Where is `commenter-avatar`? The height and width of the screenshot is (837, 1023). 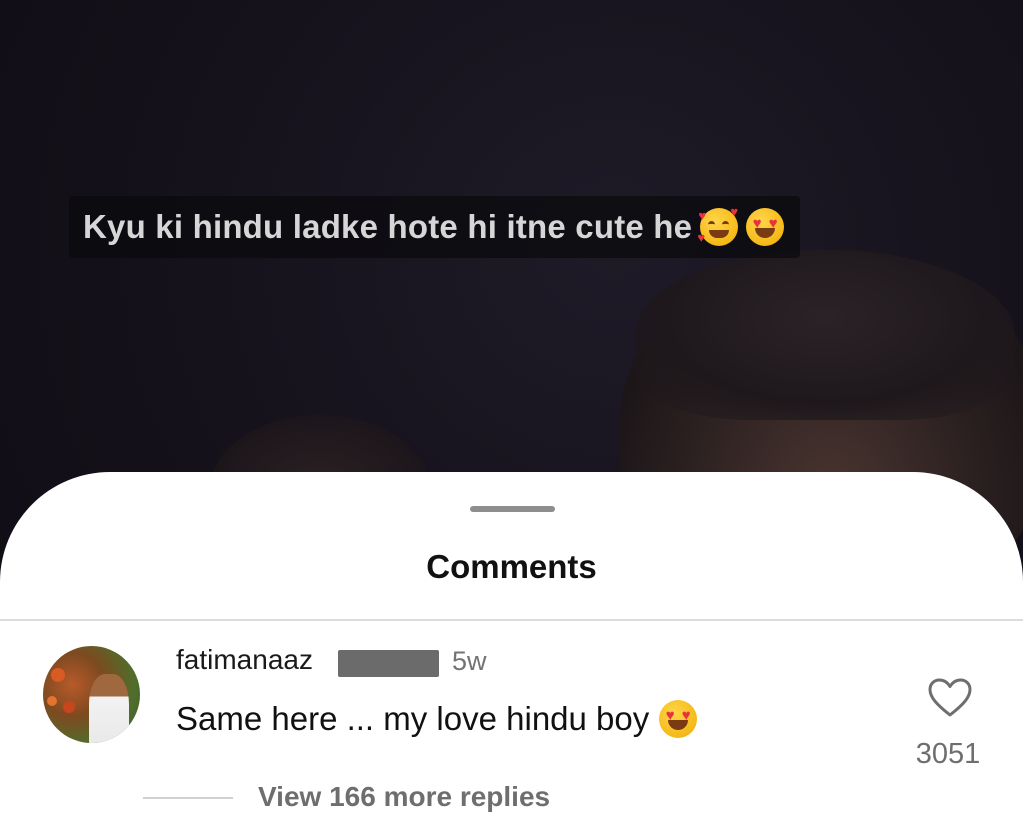
commenter-avatar is located at coordinates (91, 694).